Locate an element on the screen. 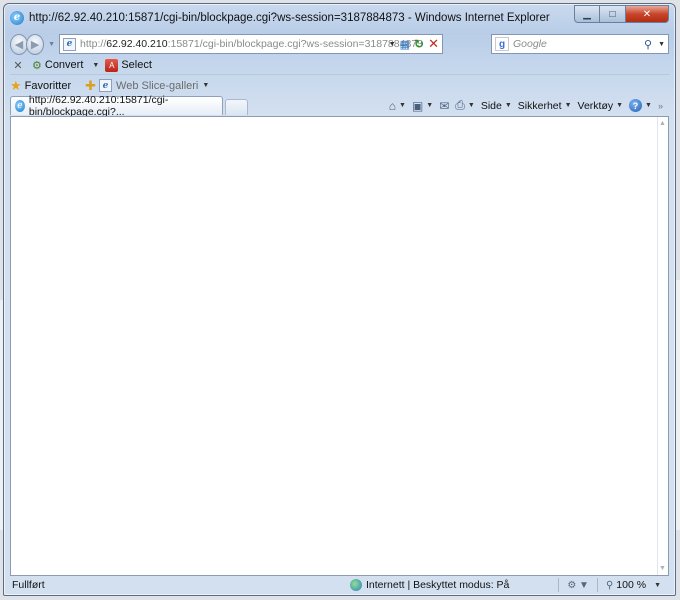 The height and width of the screenshot is (600, 680). search-icon: ⚲ is located at coordinates (648, 44).